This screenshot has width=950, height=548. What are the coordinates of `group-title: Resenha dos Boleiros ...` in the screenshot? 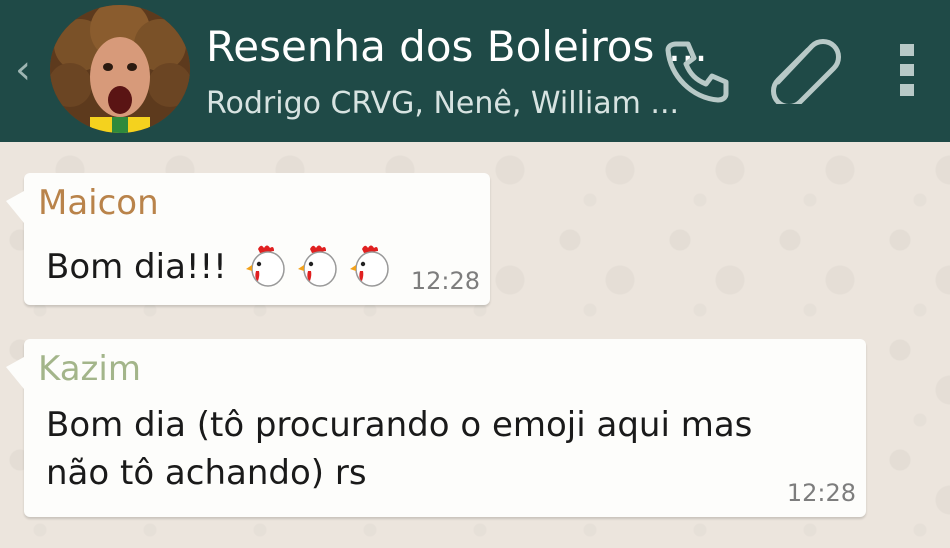 It's located at (457, 46).